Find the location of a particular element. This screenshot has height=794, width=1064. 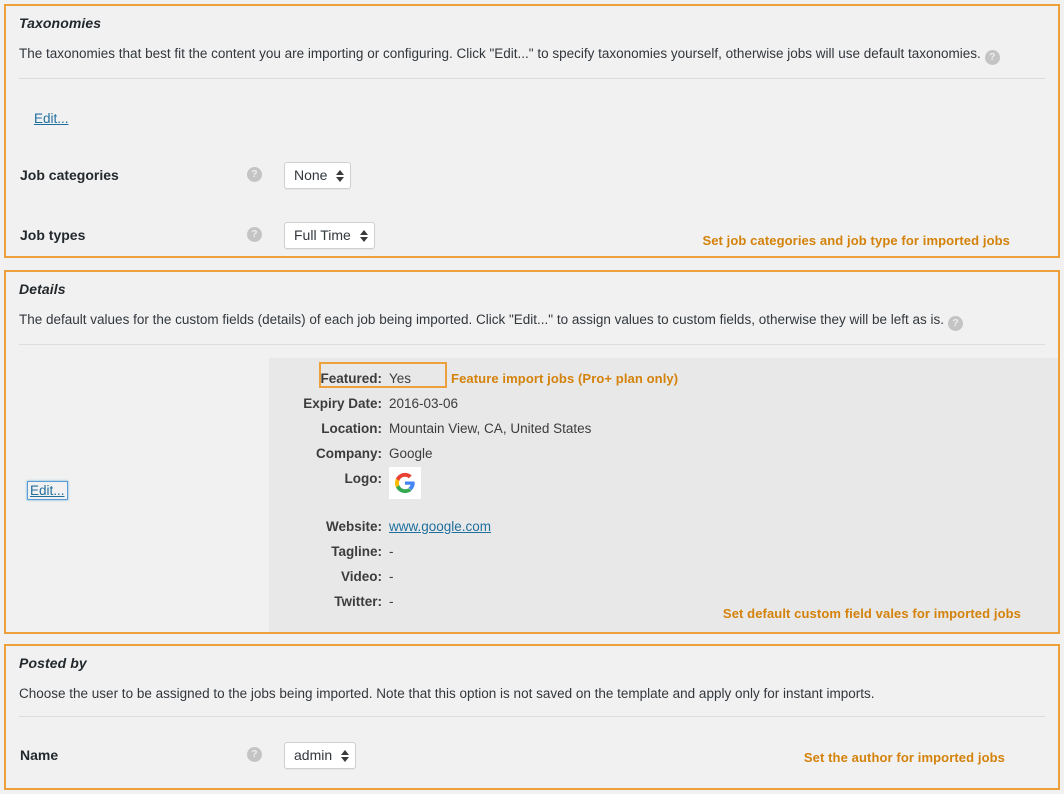

name-label: Name is located at coordinates (39, 755).